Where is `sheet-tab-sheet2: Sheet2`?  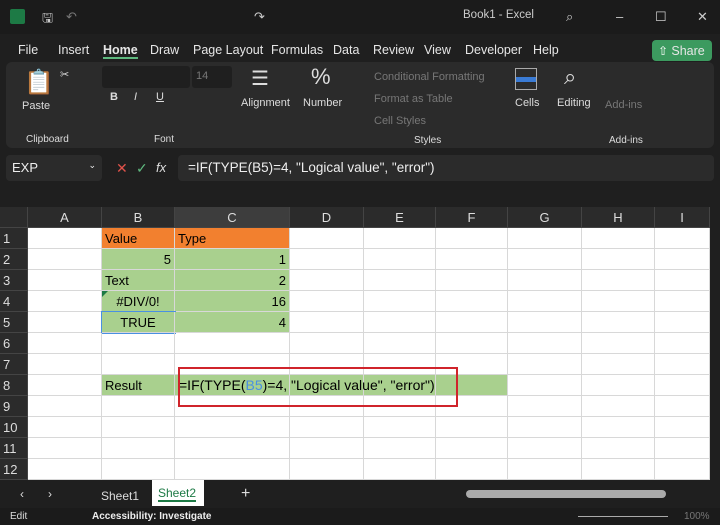
sheet-tab-sheet2: Sheet2 is located at coordinates (178, 493).